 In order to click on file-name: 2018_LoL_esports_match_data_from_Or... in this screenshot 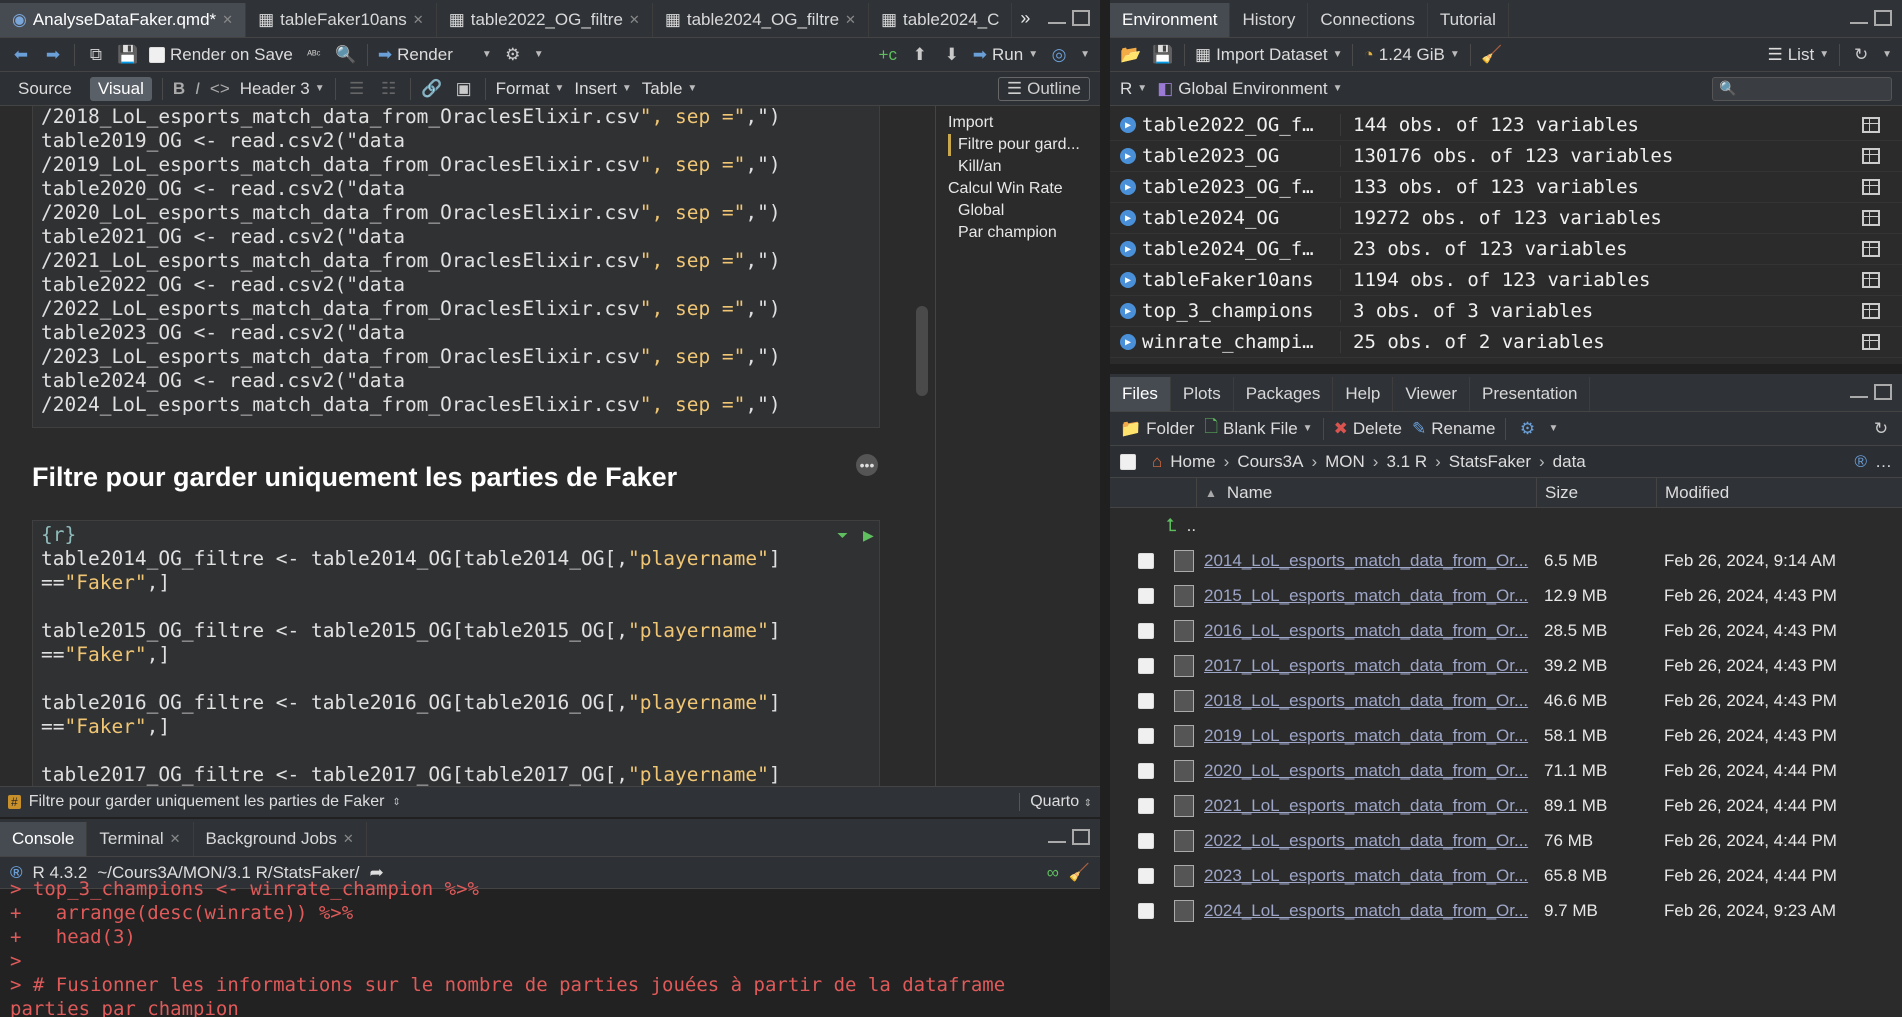, I will do `click(1374, 701)`.